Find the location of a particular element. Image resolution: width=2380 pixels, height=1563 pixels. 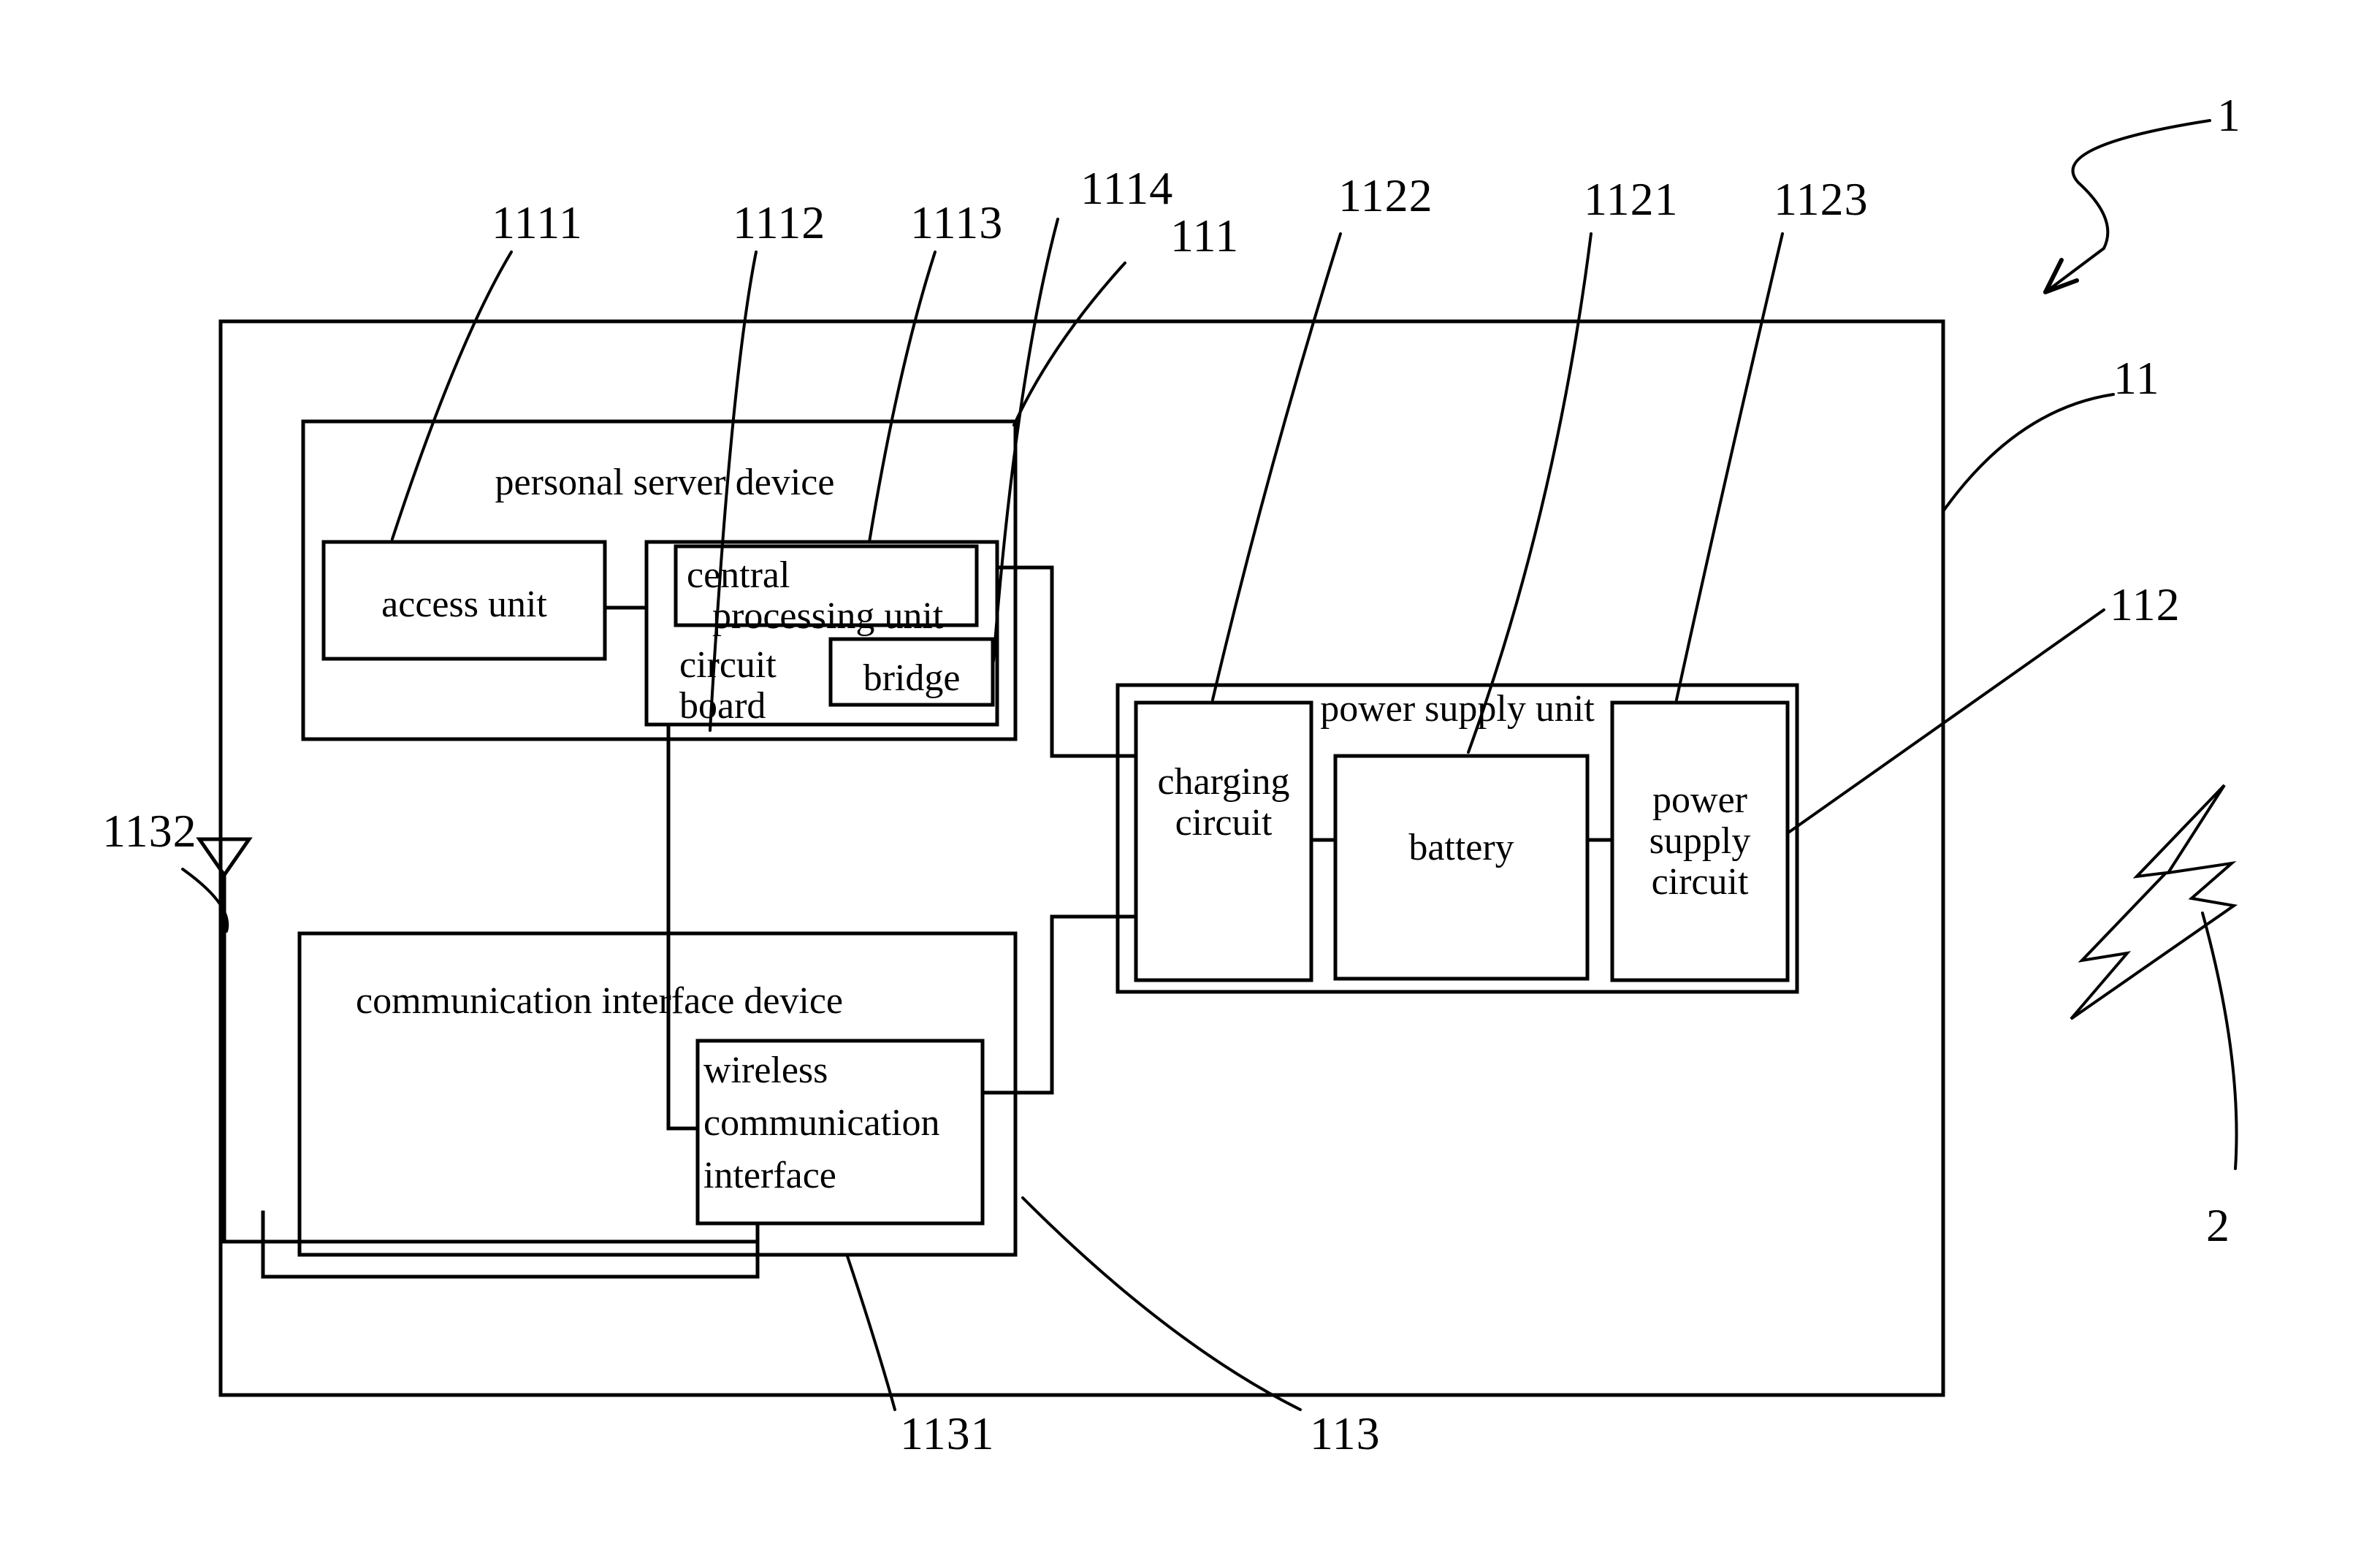

power-supply-circuit-label-line1: power is located at coordinates (1699, 800).